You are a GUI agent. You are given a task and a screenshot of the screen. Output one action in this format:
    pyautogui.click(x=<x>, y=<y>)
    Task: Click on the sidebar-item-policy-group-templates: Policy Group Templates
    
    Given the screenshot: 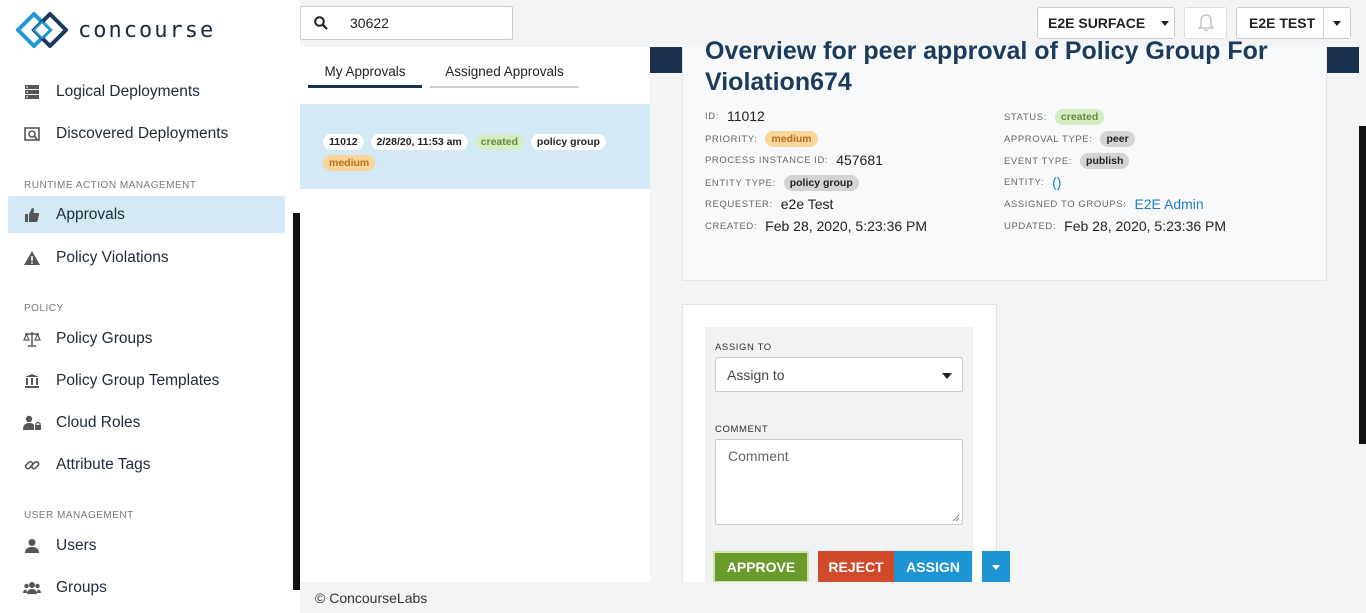 What is the action you would take?
    pyautogui.click(x=146, y=380)
    